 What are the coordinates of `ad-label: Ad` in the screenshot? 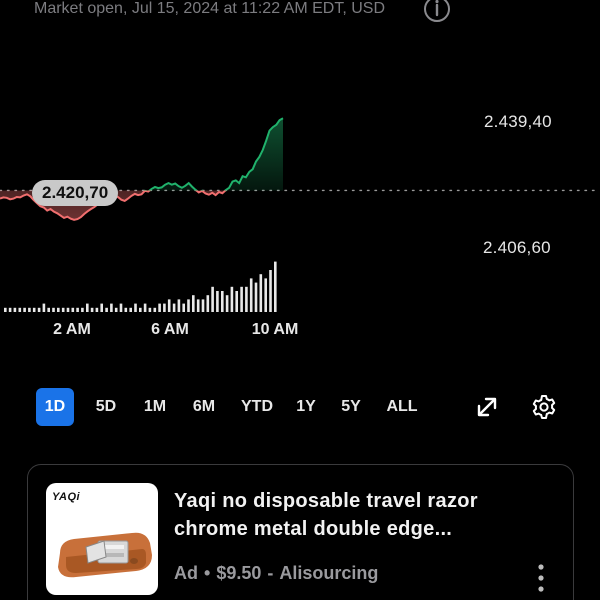 It's located at (186, 573).